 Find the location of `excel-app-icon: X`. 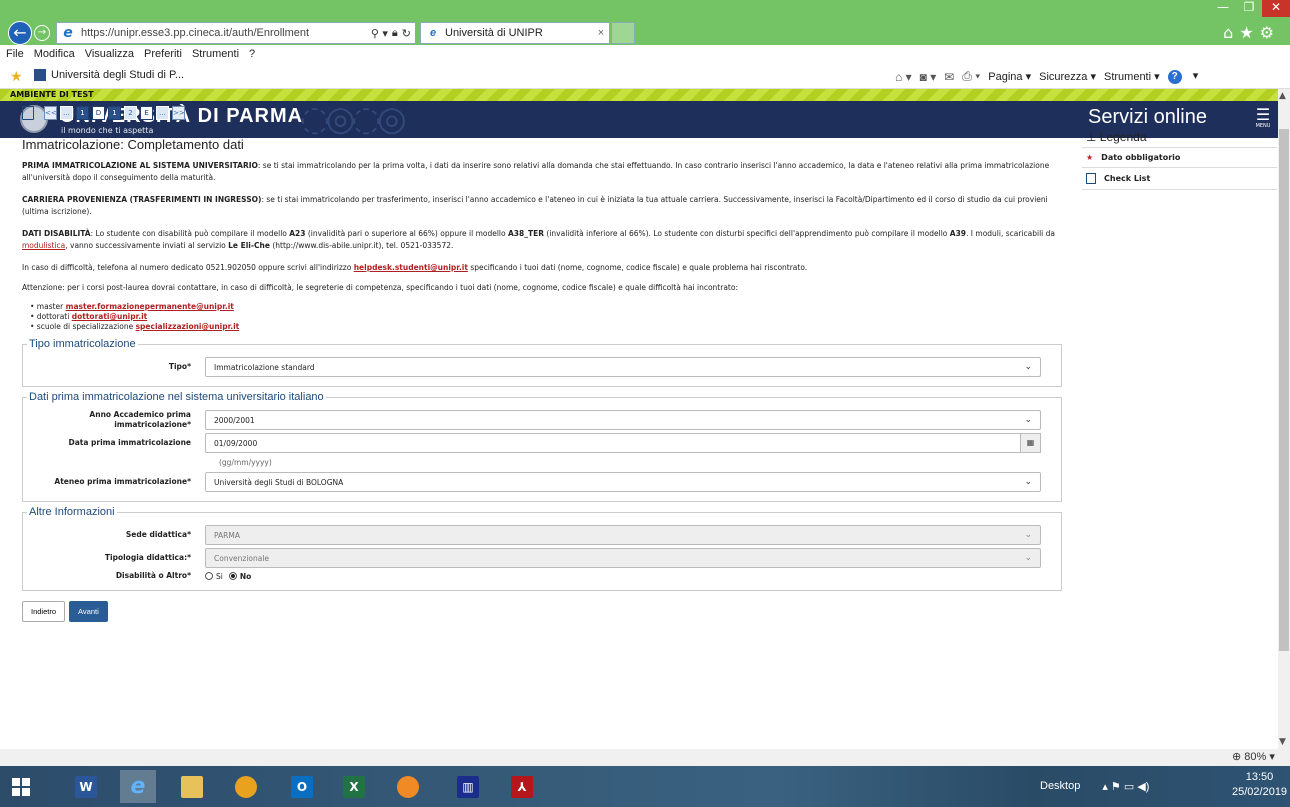

excel-app-icon: X is located at coordinates (354, 786).